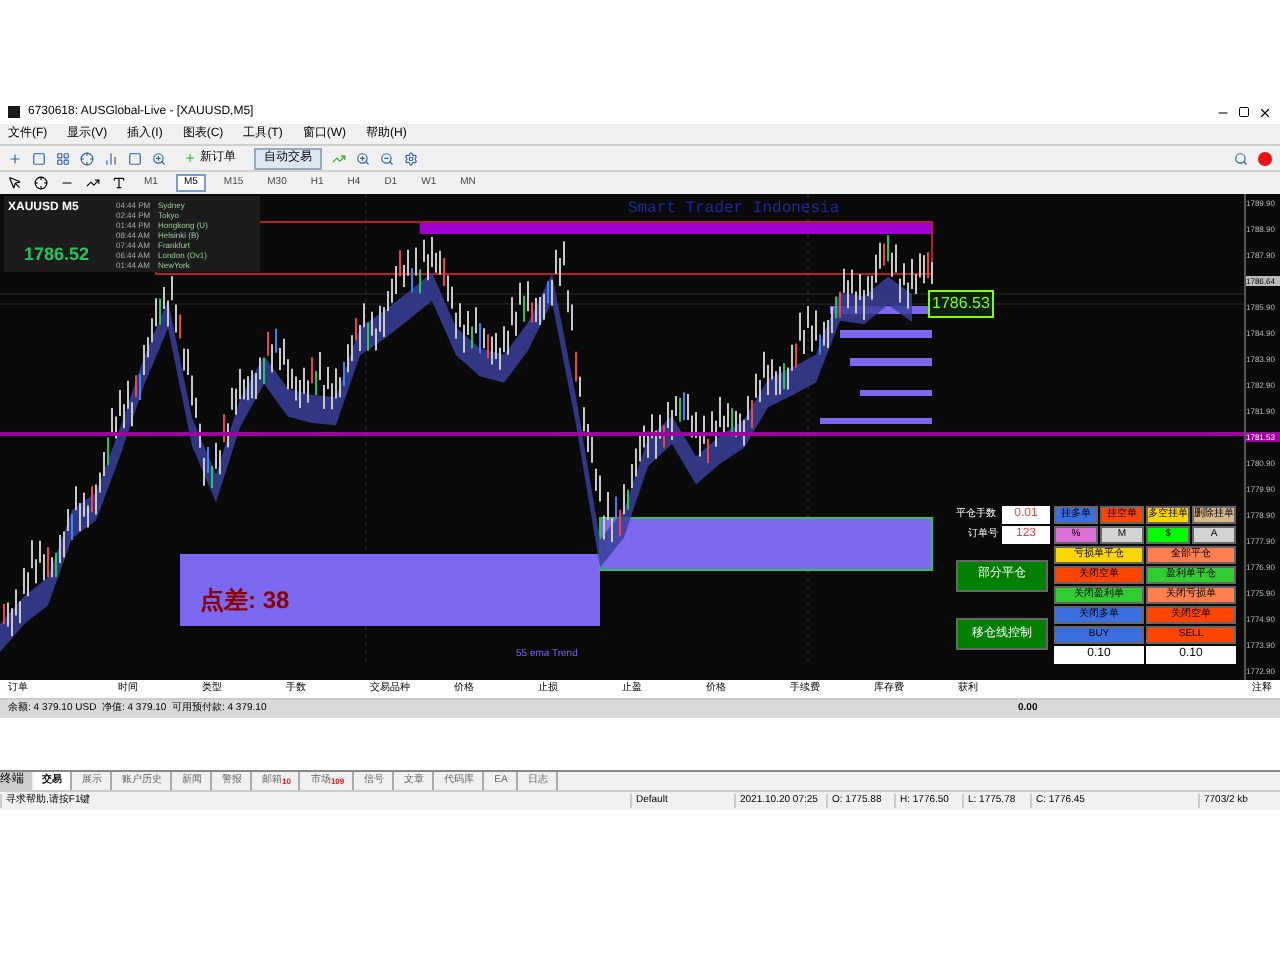 This screenshot has width=1280, height=960. I want to click on text-icon, so click(119, 183).